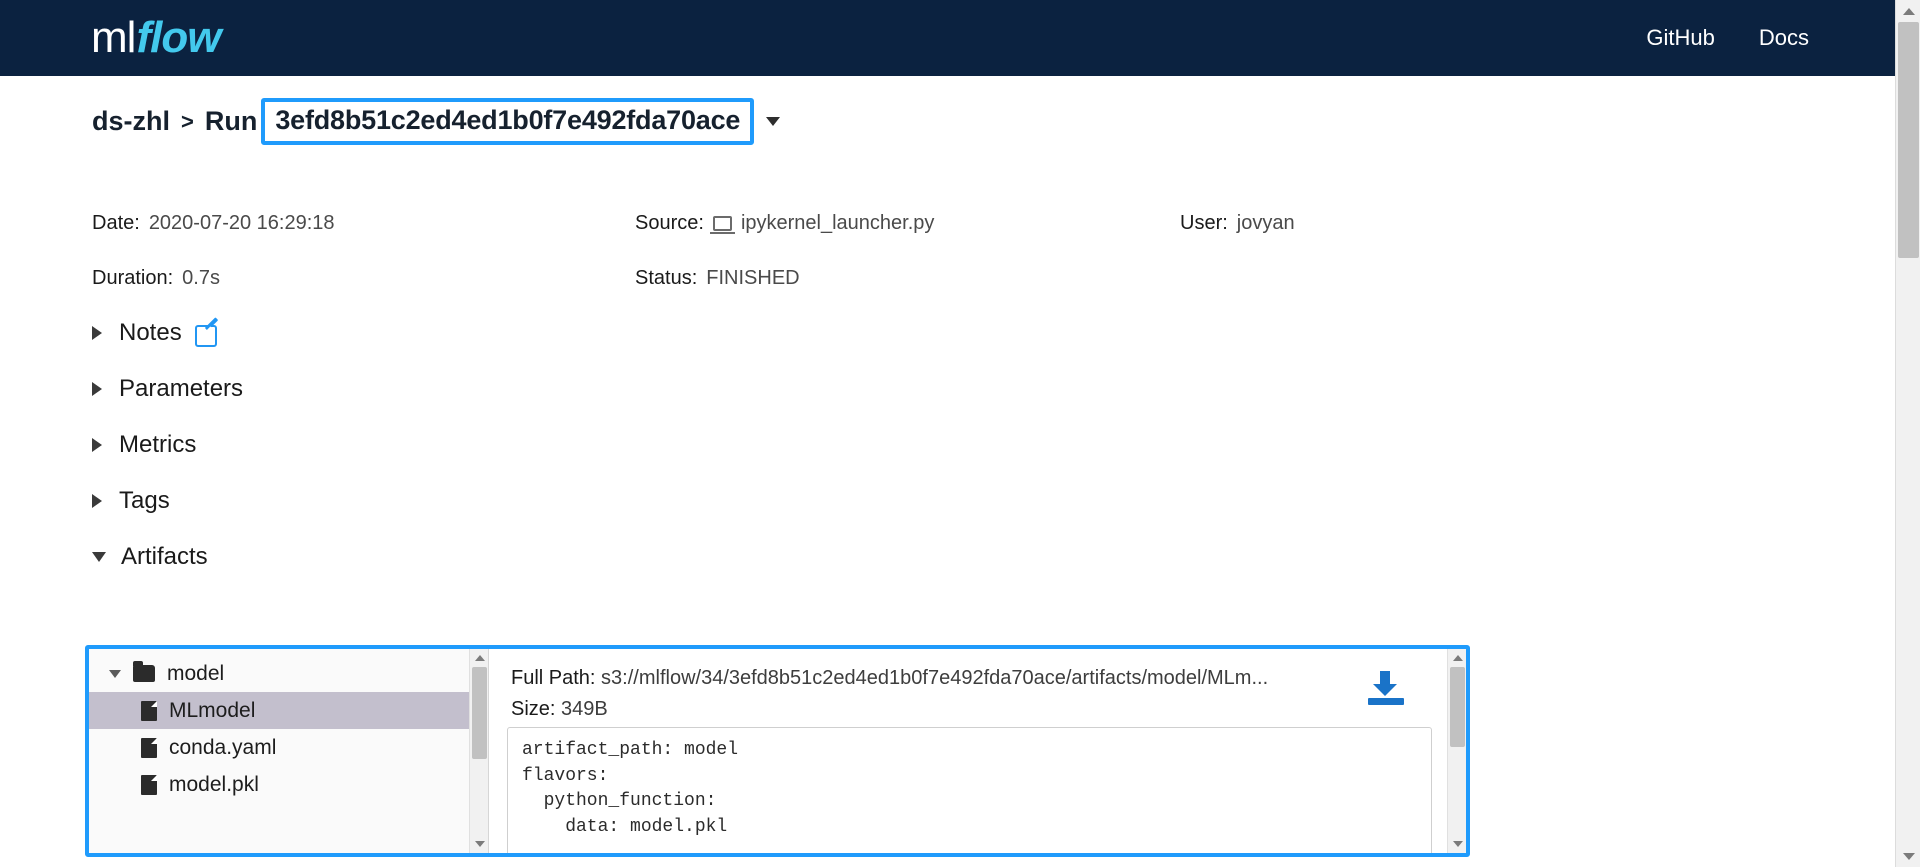 This screenshot has height=867, width=1920. What do you see at coordinates (1456, 751) in the screenshot?
I see `artifact-detail-scrollbar` at bounding box center [1456, 751].